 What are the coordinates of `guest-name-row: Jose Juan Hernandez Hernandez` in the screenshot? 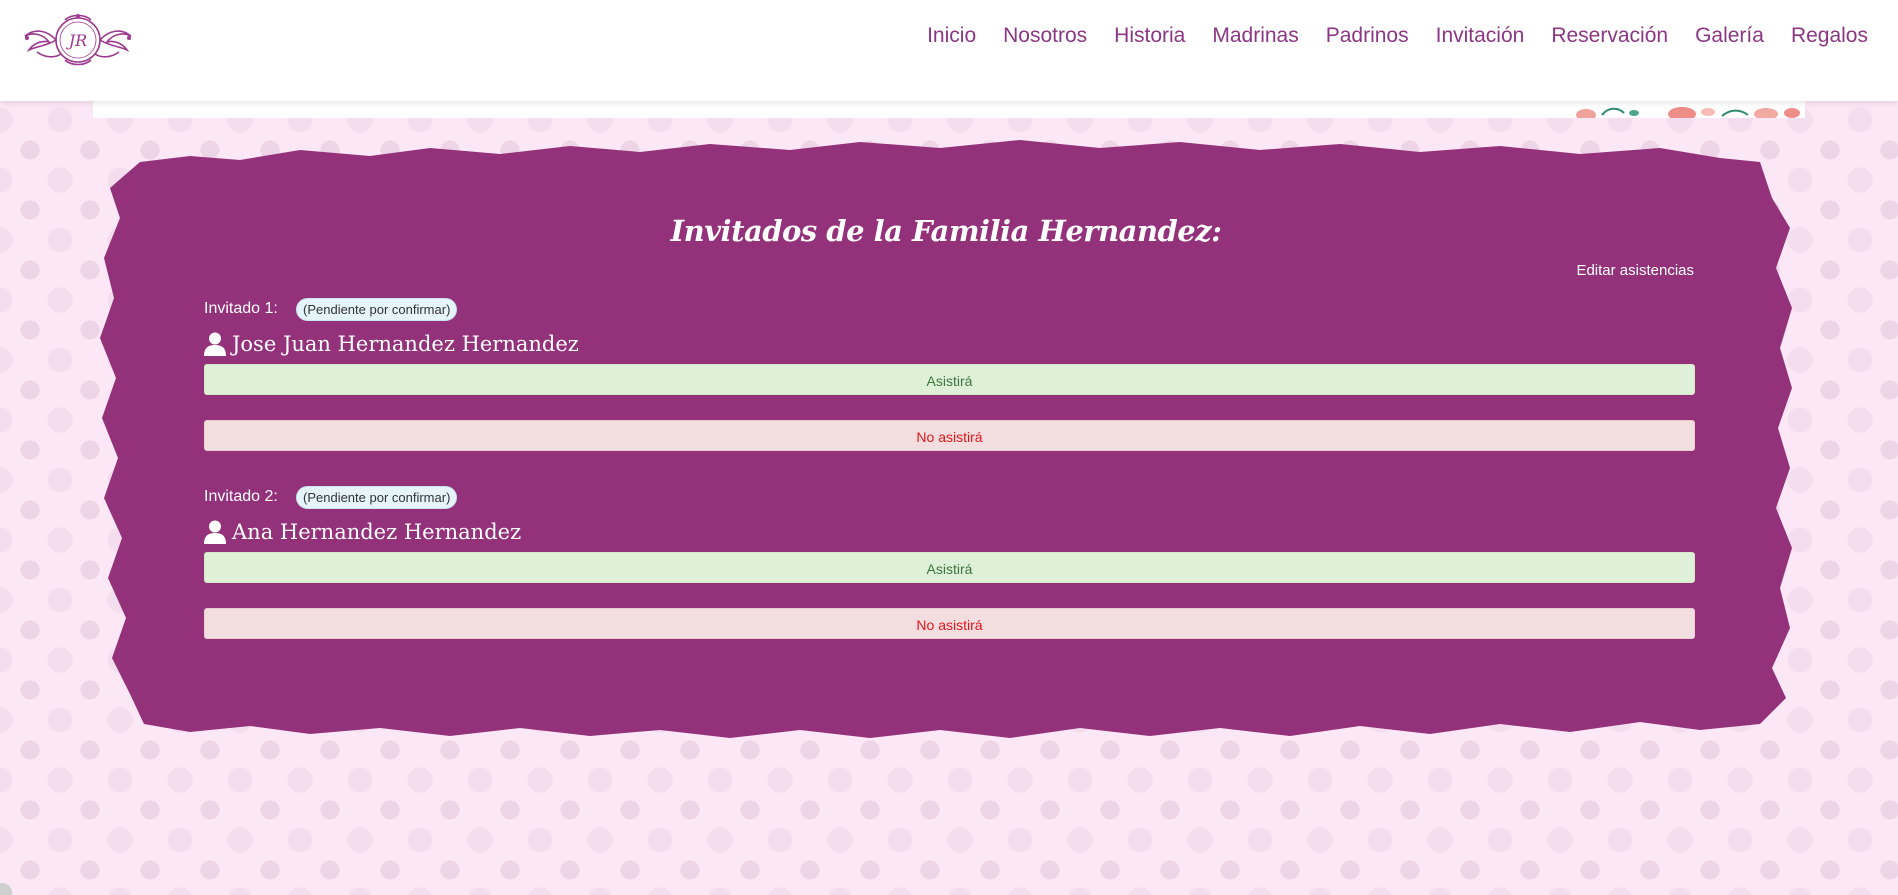 It's located at (949, 344).